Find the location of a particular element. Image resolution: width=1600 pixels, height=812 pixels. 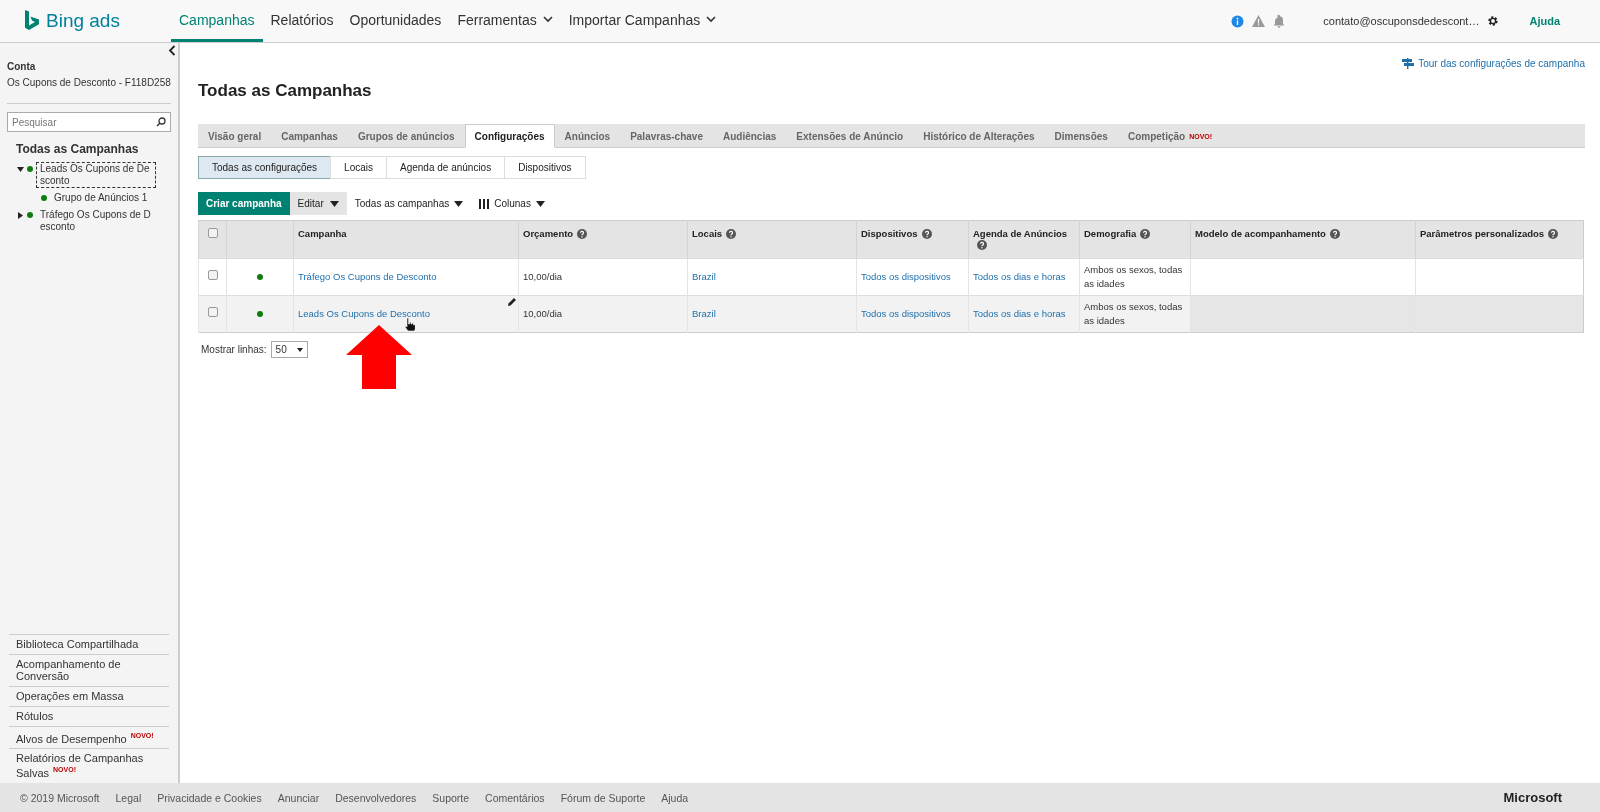

tree-title: Todas as Campanhas is located at coordinates (78, 149).